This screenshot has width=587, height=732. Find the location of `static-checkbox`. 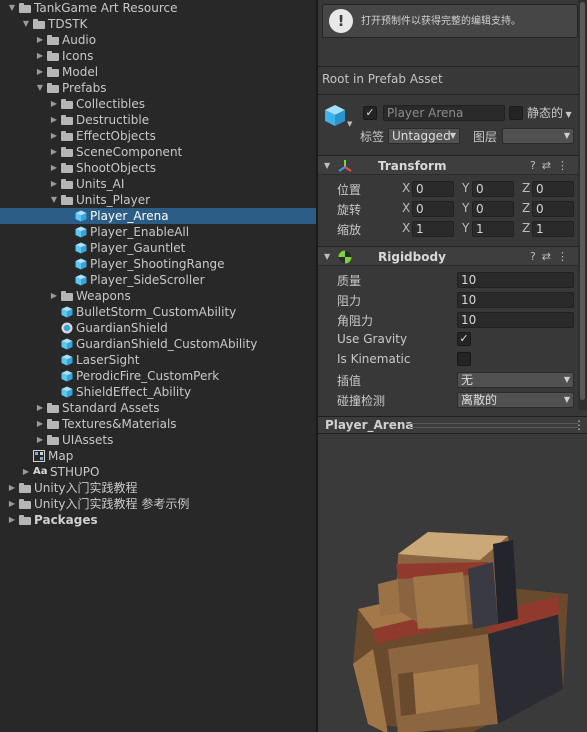

static-checkbox is located at coordinates (516, 113).